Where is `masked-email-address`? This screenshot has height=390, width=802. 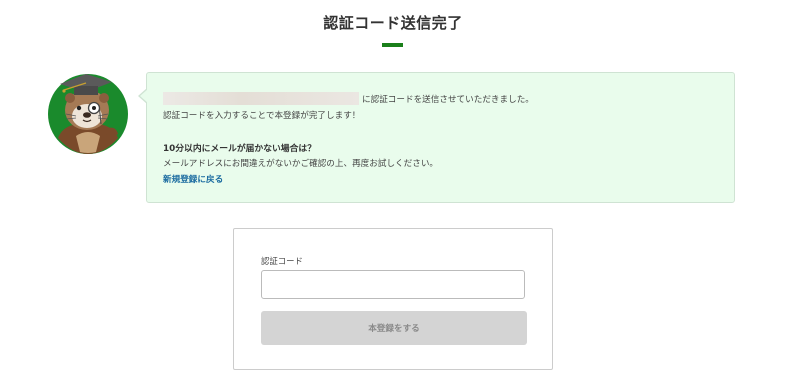 masked-email-address is located at coordinates (261, 98).